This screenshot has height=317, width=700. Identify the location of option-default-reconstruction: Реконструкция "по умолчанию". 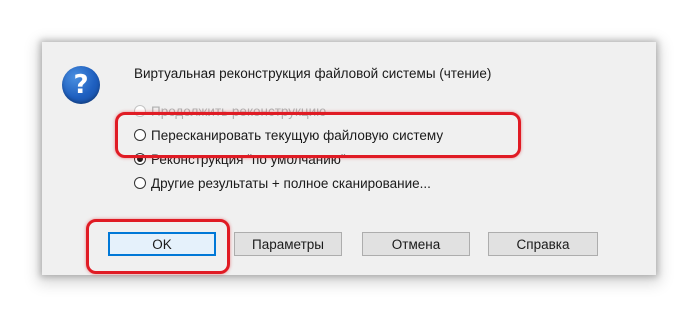
(240, 159).